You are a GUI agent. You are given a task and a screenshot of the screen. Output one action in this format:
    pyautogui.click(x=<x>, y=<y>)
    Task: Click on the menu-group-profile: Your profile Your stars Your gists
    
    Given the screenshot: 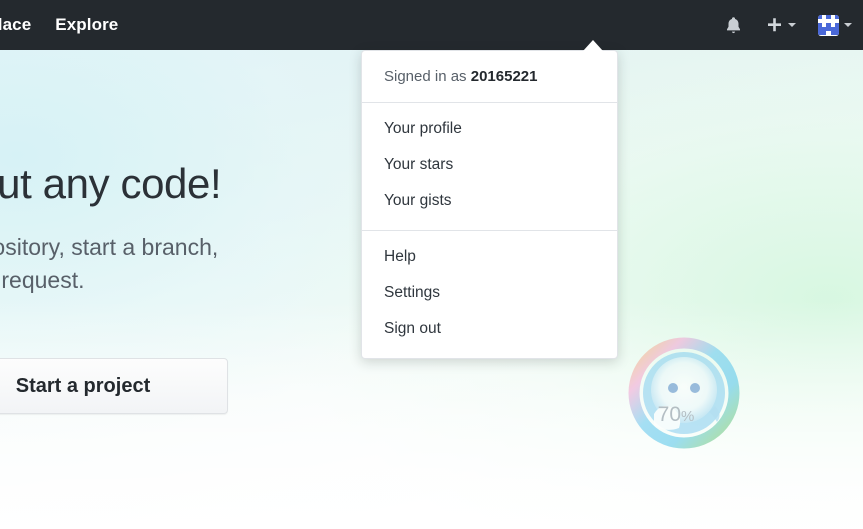 What is the action you would take?
    pyautogui.click(x=489, y=166)
    